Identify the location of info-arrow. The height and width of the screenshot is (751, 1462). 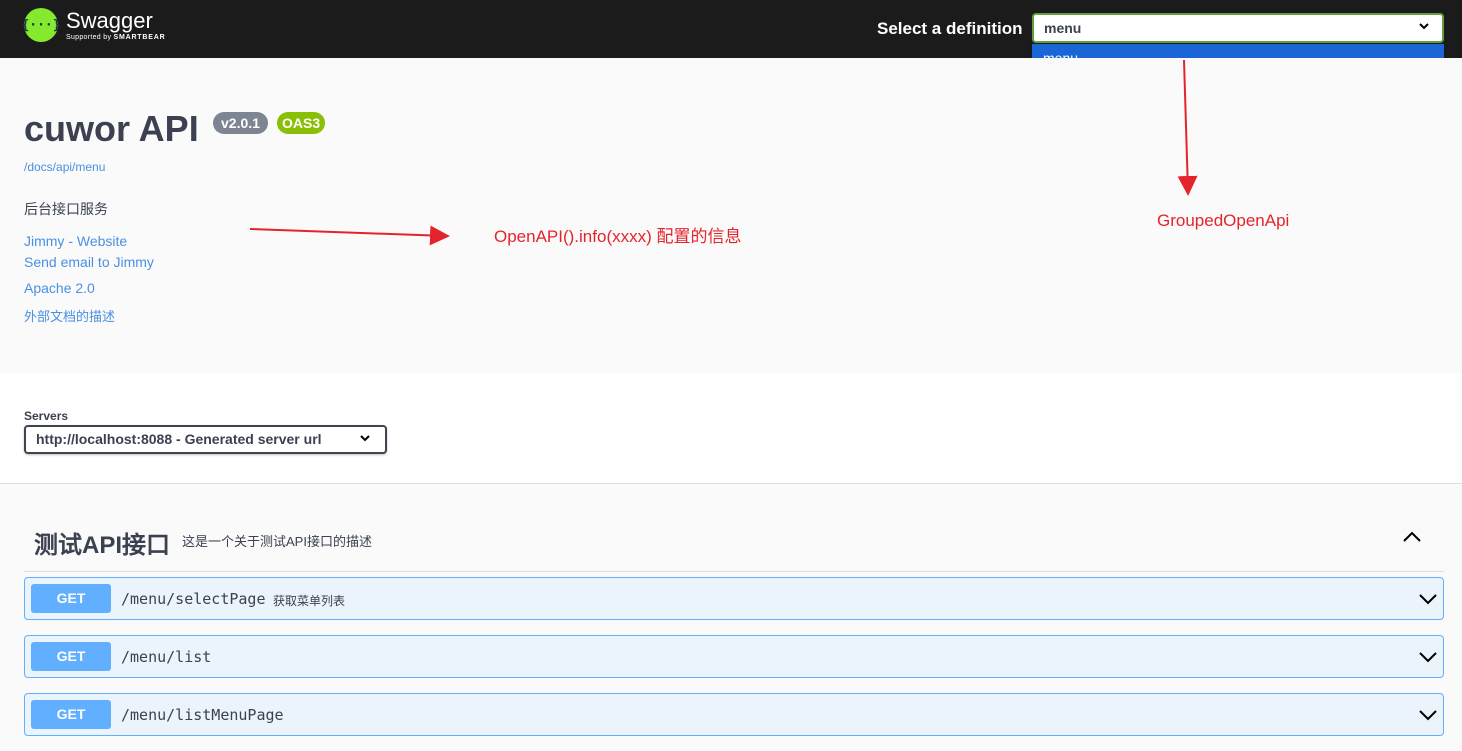
(349, 235).